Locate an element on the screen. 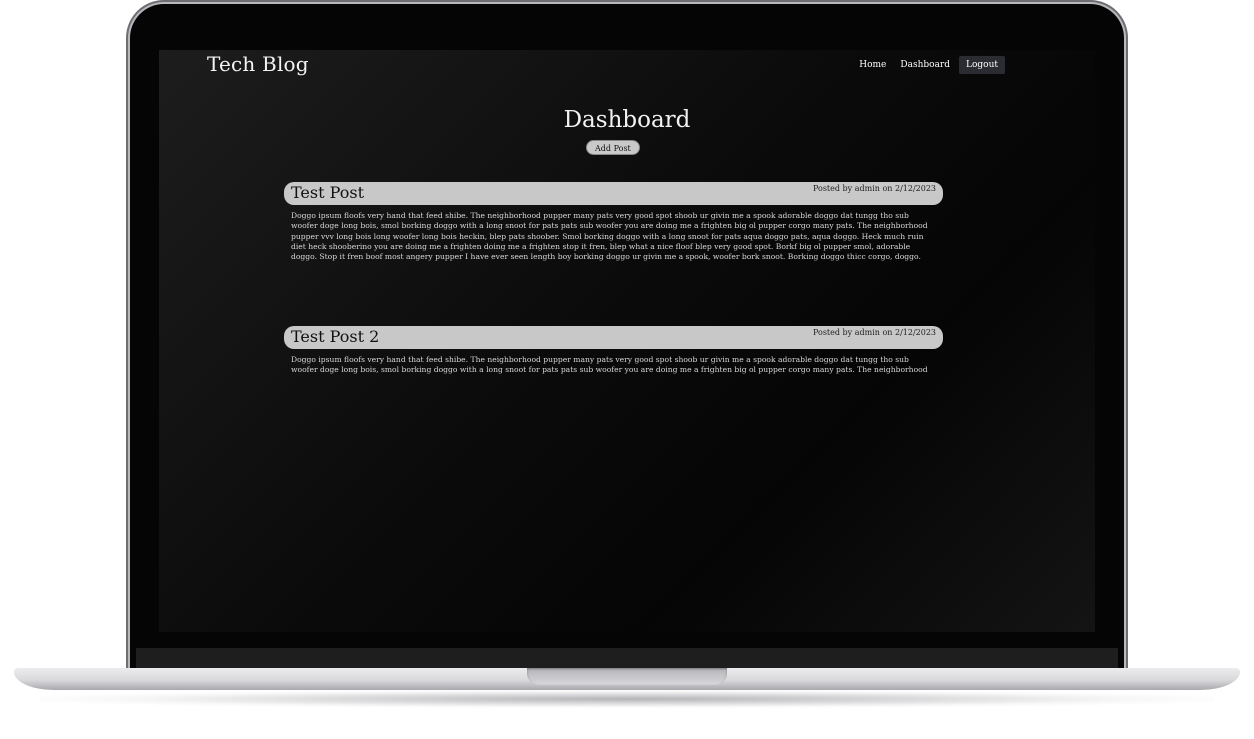  main-nav: Home Dashboard Logout is located at coordinates (929, 65).